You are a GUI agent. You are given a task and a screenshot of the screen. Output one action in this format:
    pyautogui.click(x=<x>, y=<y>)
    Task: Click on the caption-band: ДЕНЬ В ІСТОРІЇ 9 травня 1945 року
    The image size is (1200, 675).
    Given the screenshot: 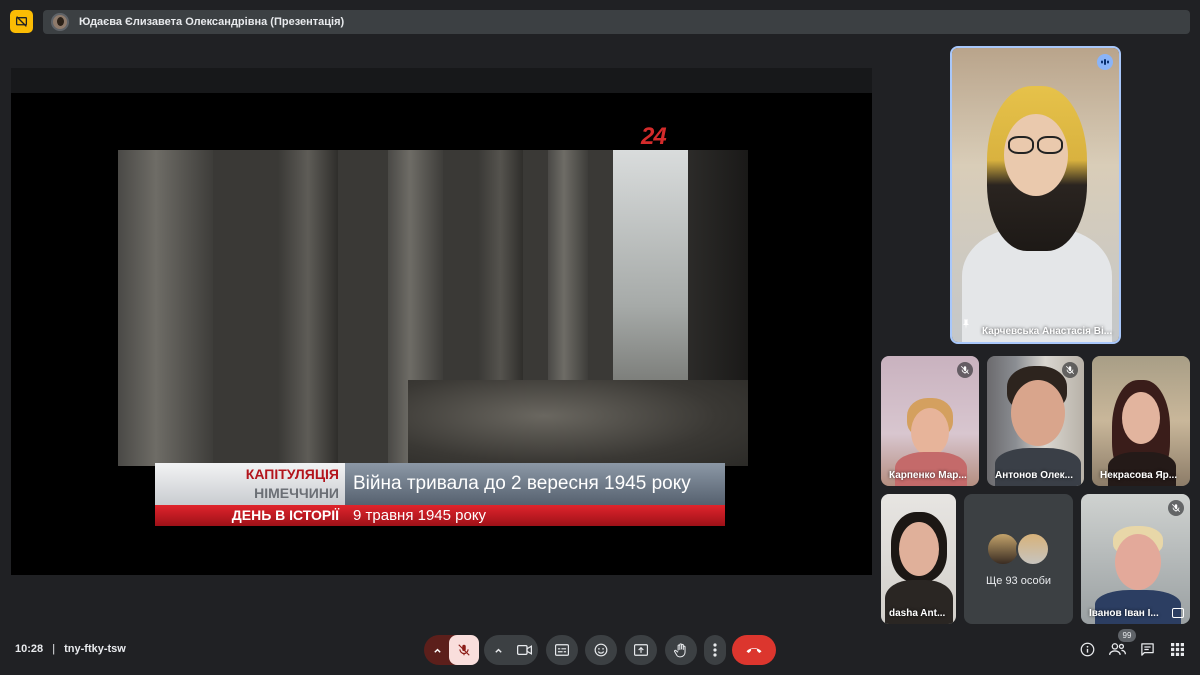 What is the action you would take?
    pyautogui.click(x=440, y=515)
    